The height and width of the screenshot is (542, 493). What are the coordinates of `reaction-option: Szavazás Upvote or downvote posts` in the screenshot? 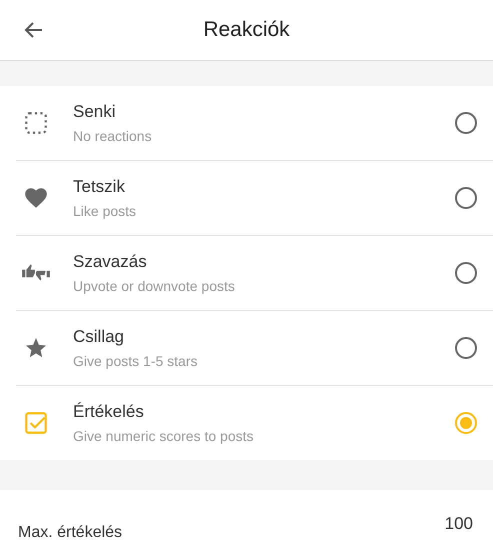 It's located at (254, 273).